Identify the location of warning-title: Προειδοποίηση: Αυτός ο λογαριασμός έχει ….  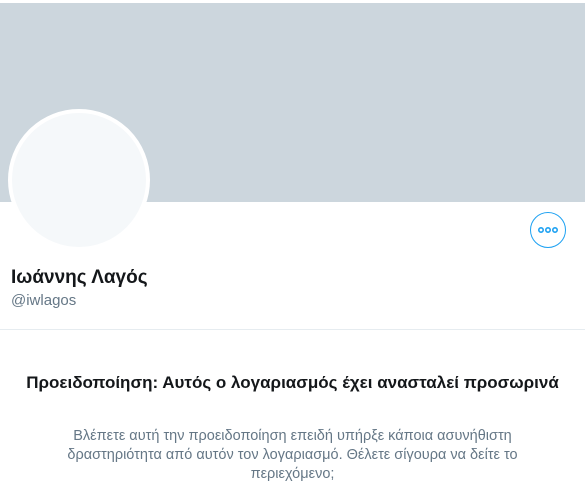
(292, 382).